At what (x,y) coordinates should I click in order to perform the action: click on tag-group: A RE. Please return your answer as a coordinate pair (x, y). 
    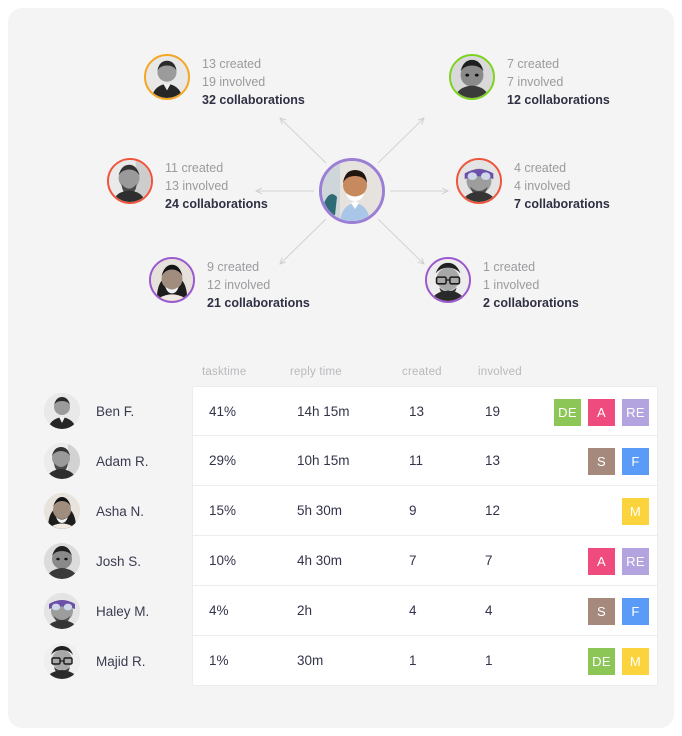
    Looking at the image, I should click on (618, 561).